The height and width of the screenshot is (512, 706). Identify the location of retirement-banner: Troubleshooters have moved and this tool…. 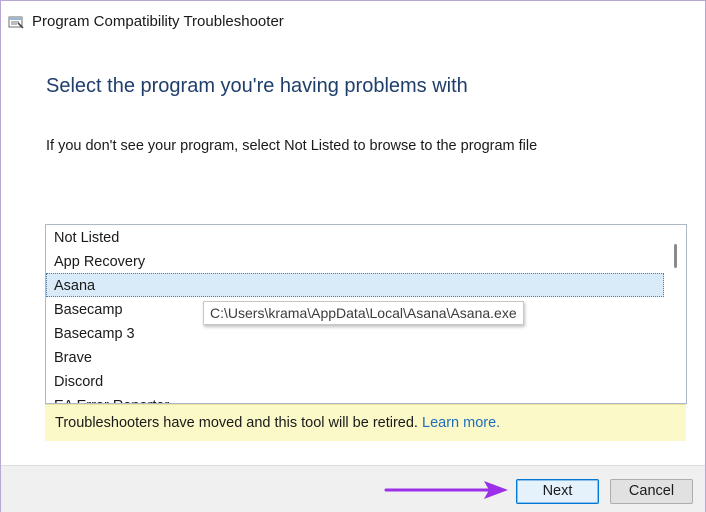
(365, 422).